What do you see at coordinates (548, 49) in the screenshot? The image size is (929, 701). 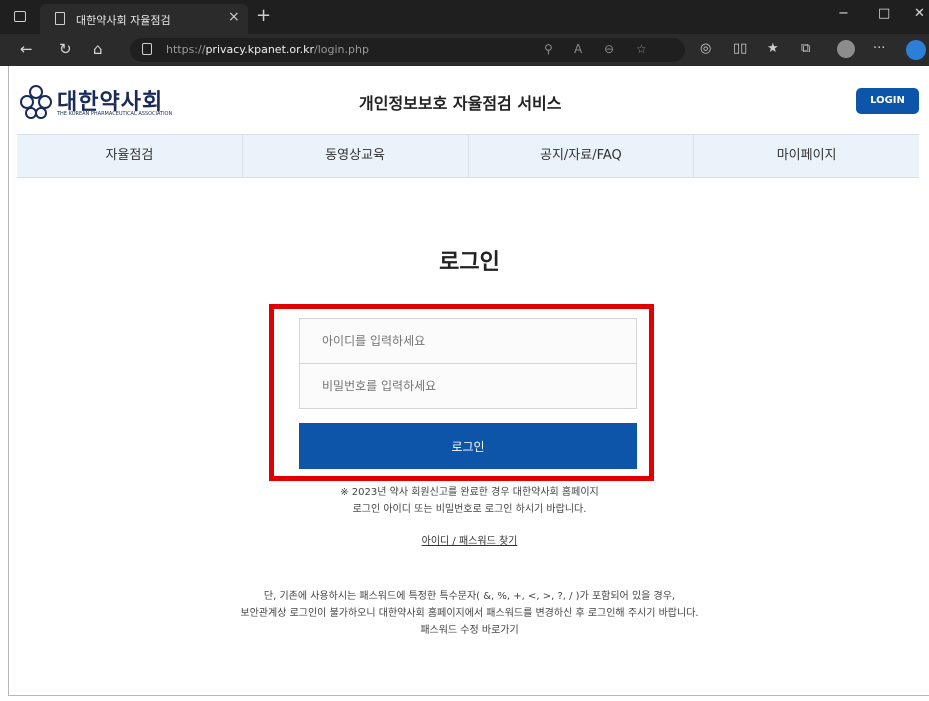 I see `key-icon: ⚲` at bounding box center [548, 49].